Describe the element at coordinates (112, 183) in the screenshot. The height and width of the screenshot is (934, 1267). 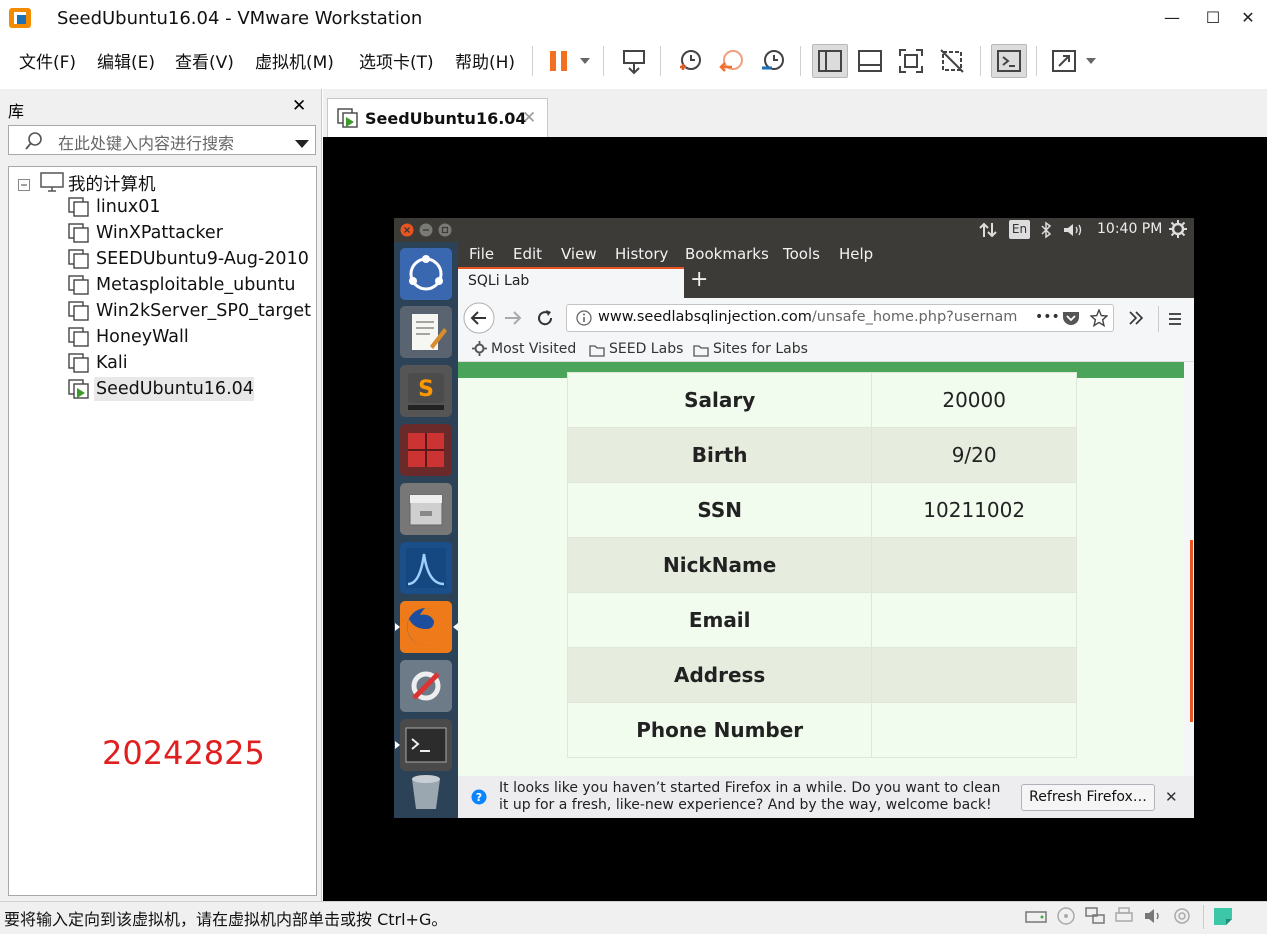
I see `tree-root-my-computer: 我的计算机` at that location.